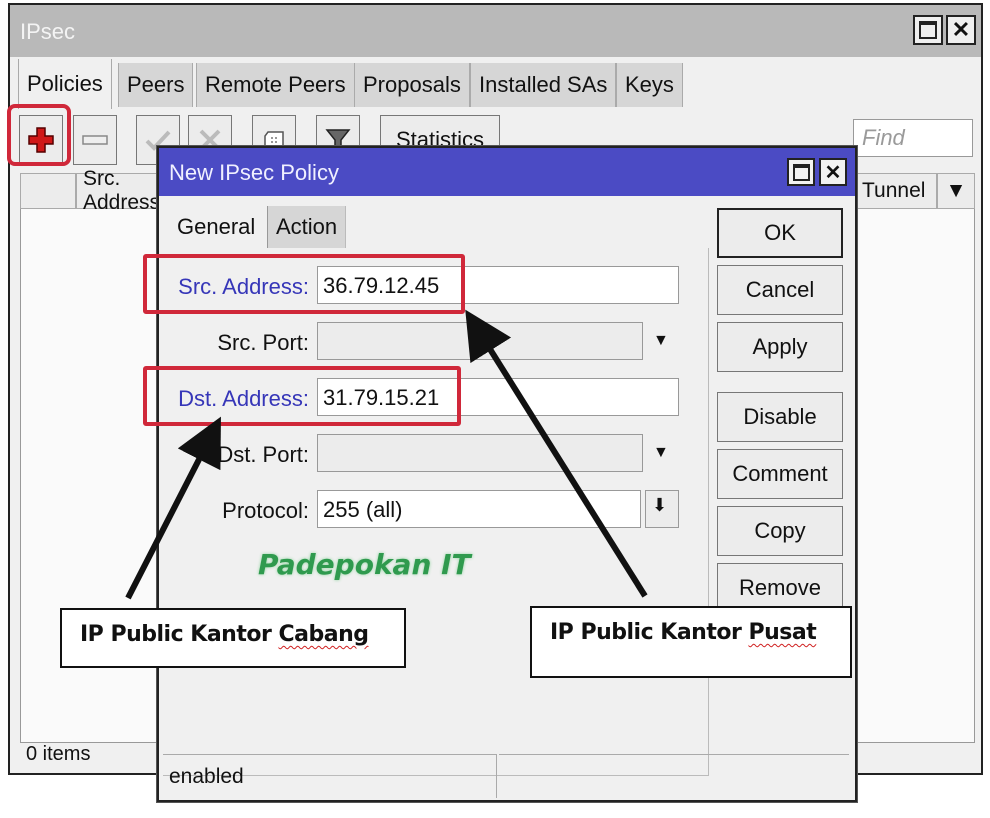 The image size is (990, 818). I want to click on brand-watermark: Padepokan IT, so click(364, 564).